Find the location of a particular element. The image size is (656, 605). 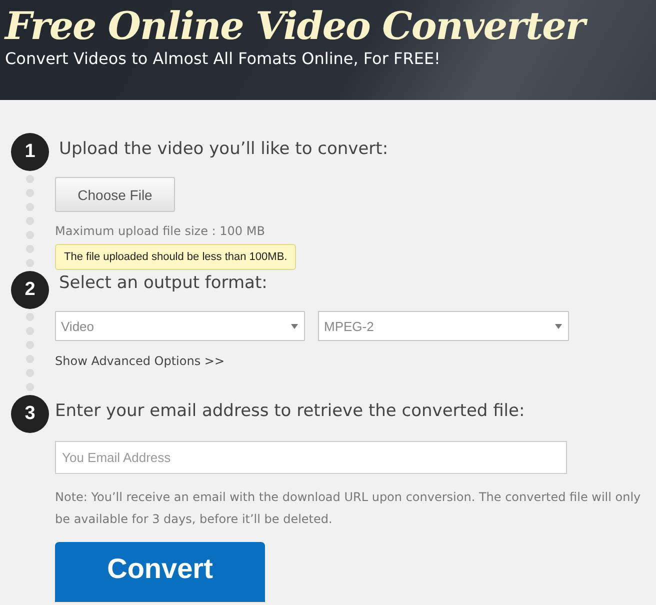

site-subtitle: Convert Videos to Almost All Fomats Online, For FREE! is located at coordinates (223, 58).